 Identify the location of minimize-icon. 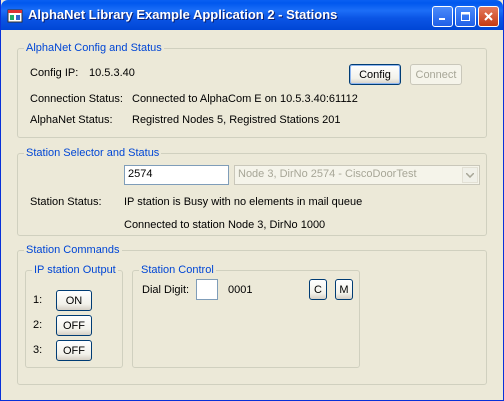
(442, 19).